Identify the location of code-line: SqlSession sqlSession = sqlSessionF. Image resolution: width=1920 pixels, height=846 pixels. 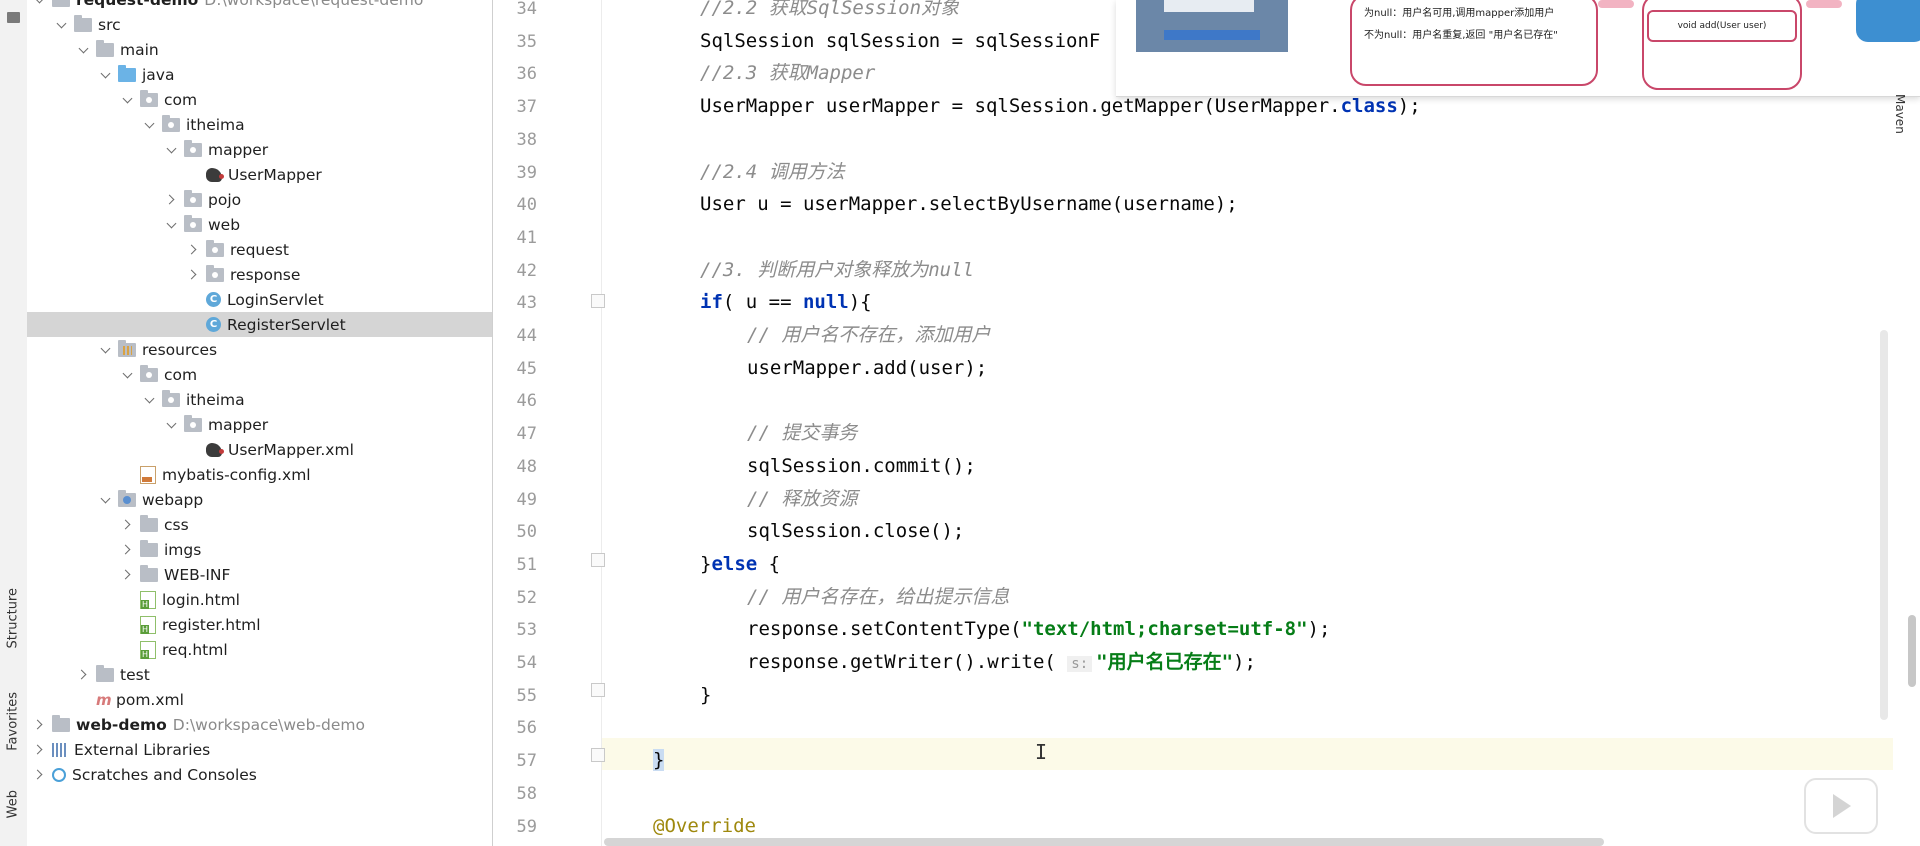
(900, 41).